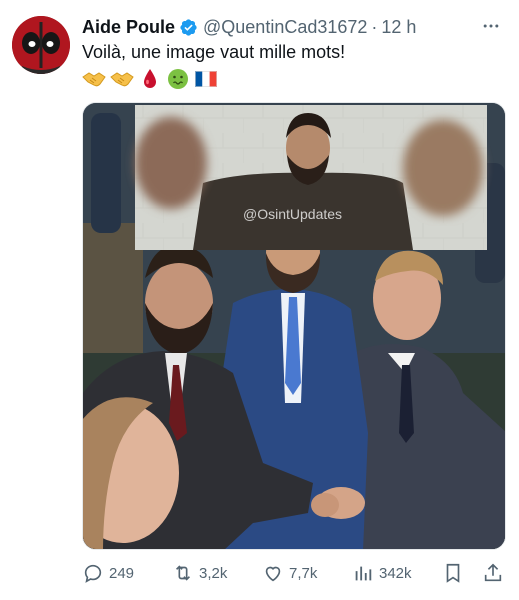 Image resolution: width=519 pixels, height=600 pixels. Describe the element at coordinates (213, 573) in the screenshot. I see `repost-count: 3,2k` at that location.